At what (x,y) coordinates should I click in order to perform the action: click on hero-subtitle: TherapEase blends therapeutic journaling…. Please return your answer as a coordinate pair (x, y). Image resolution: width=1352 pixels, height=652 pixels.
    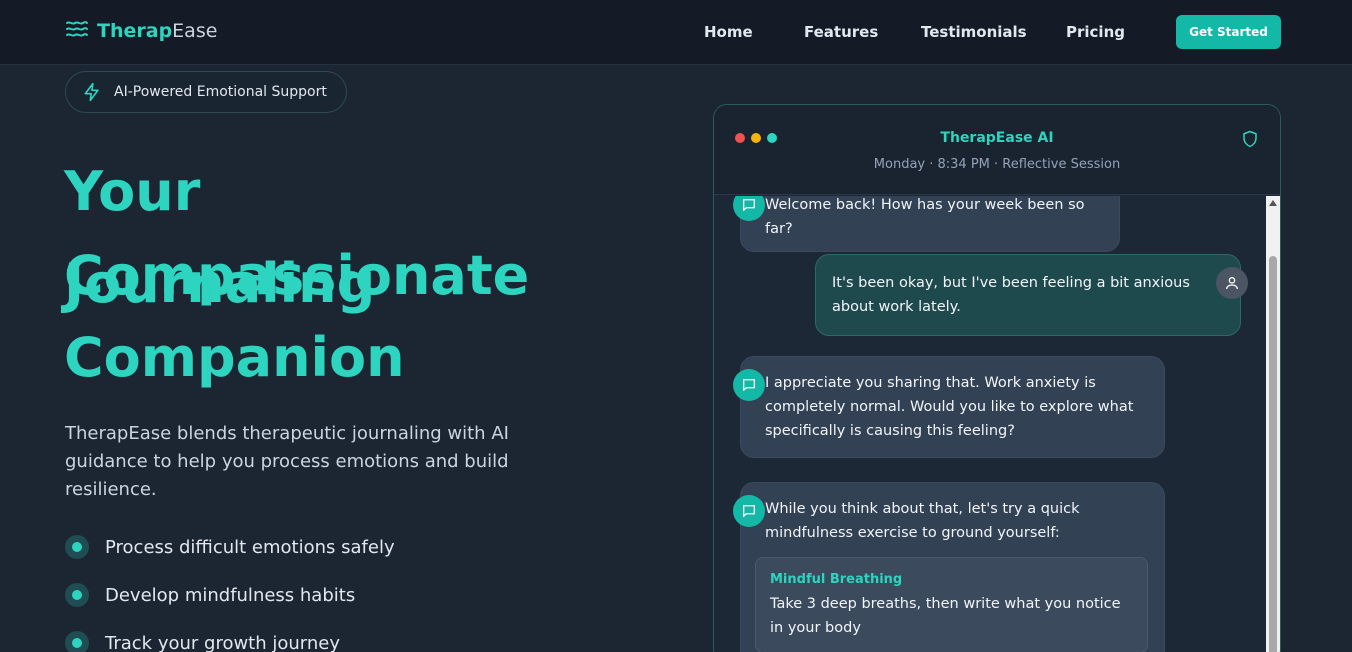
    Looking at the image, I should click on (287, 461).